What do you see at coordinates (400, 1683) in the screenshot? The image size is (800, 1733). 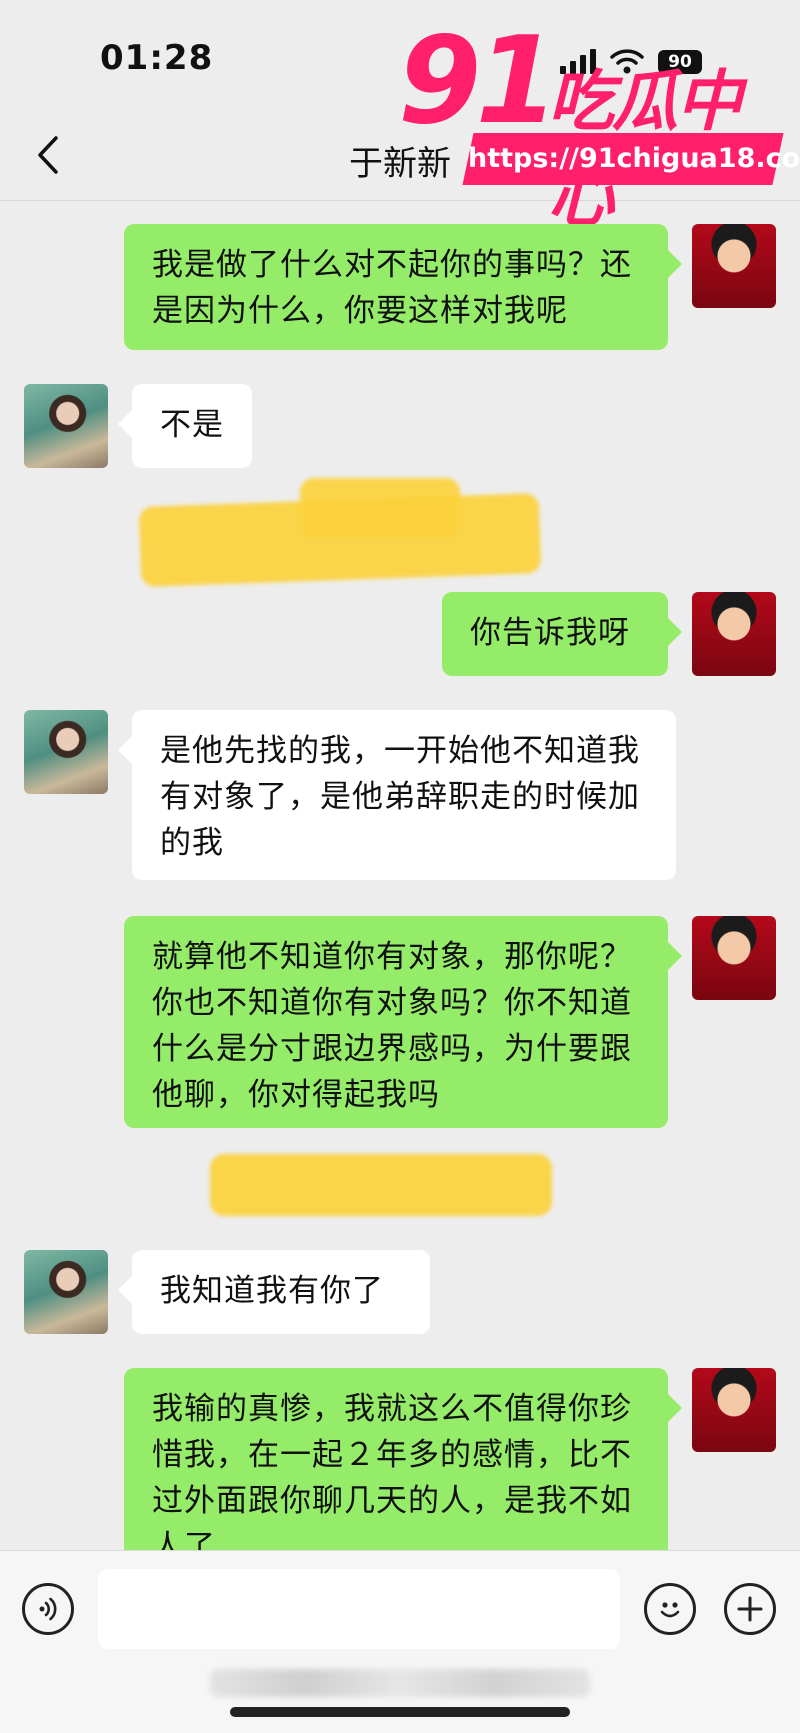 I see `blurred-content` at bounding box center [400, 1683].